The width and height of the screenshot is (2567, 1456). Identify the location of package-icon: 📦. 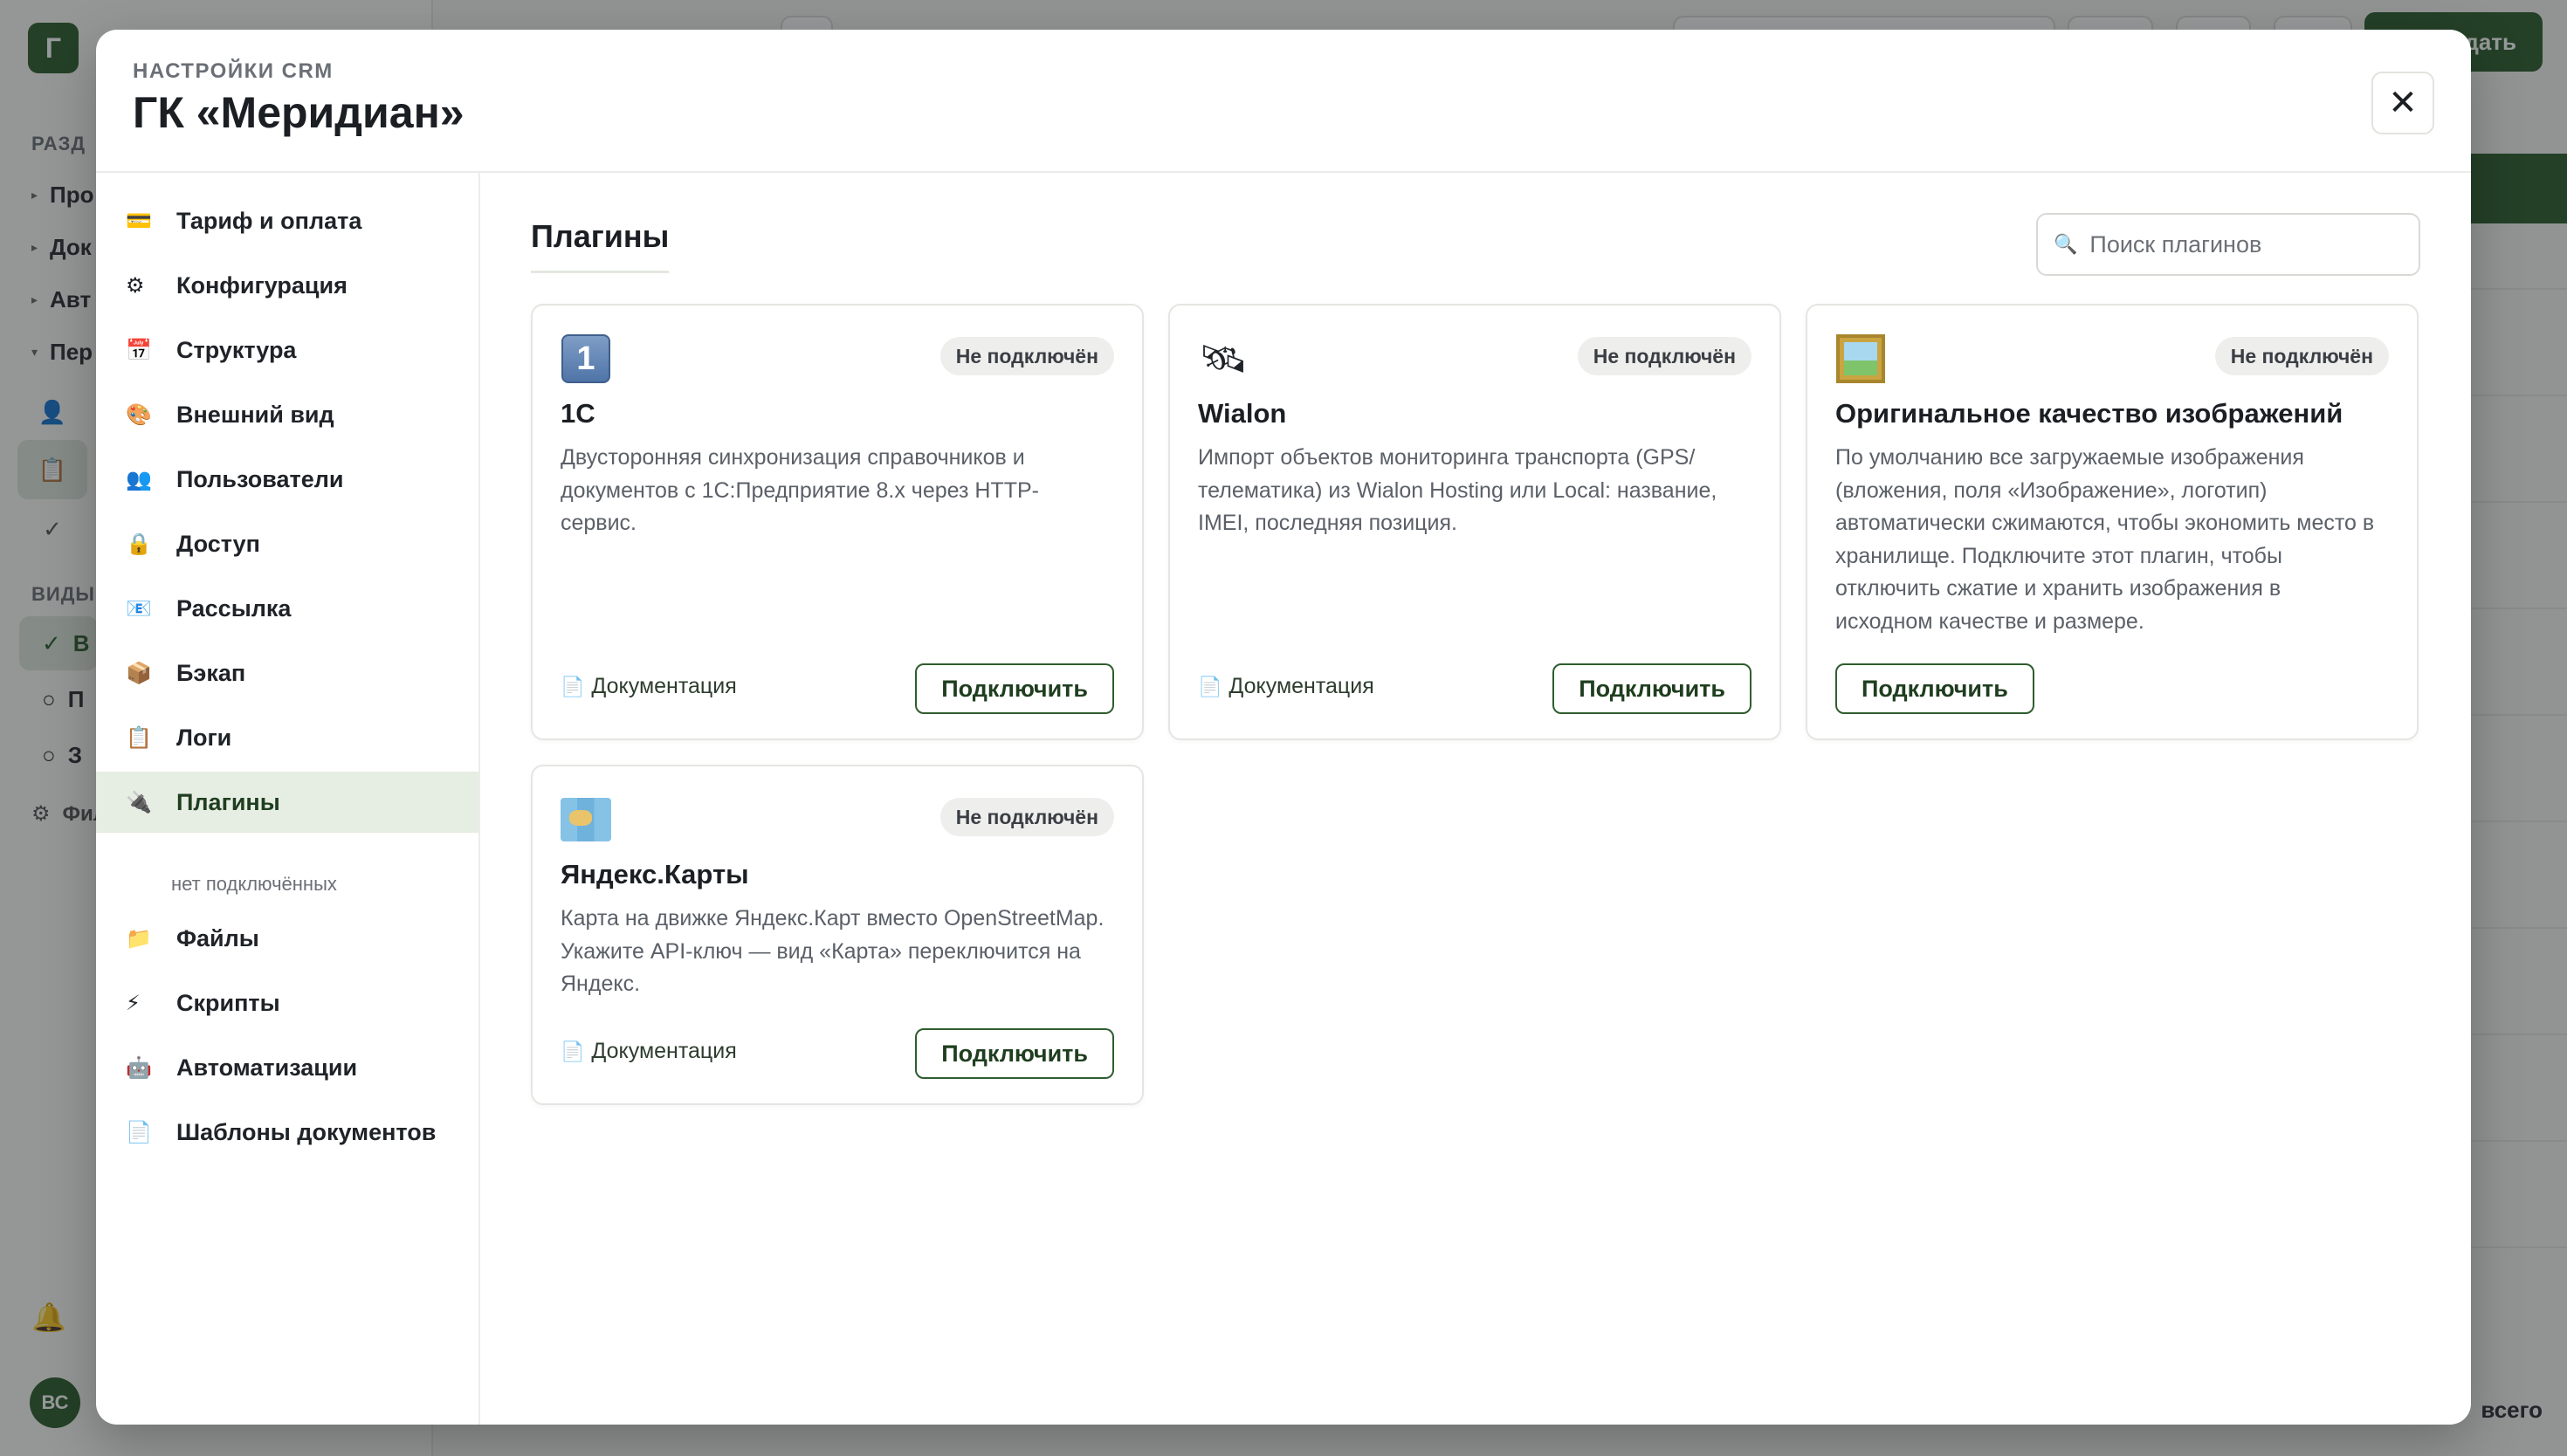
(139, 673).